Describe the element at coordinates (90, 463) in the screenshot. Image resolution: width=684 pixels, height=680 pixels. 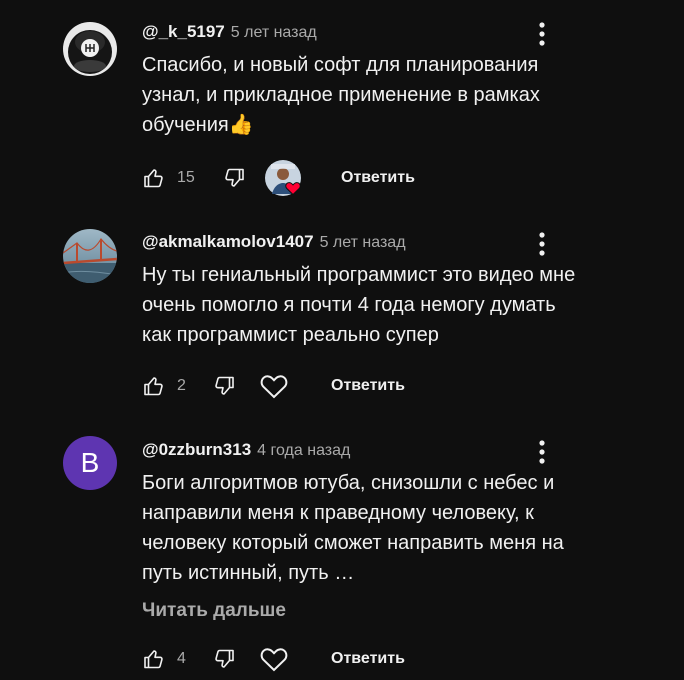
I see `user-avatar: B` at that location.